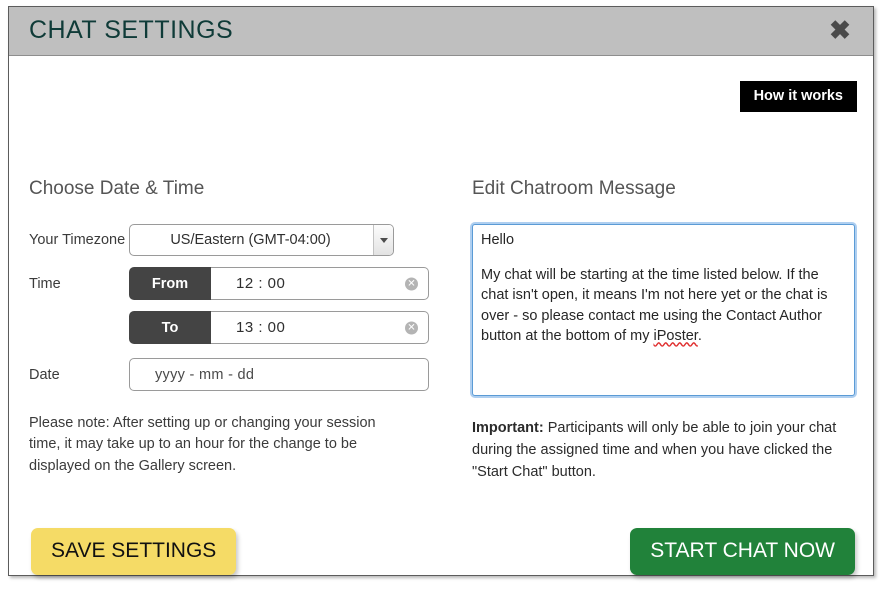 The image size is (884, 591). What do you see at coordinates (675, 336) in the screenshot?
I see `message-misspelled-word: iPoster` at bounding box center [675, 336].